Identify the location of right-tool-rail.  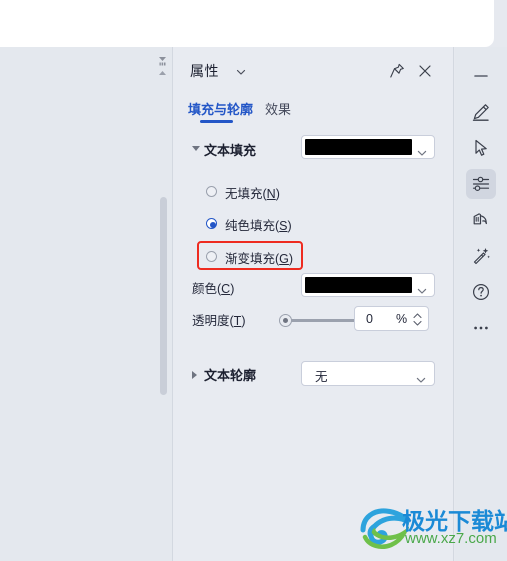
(481, 304).